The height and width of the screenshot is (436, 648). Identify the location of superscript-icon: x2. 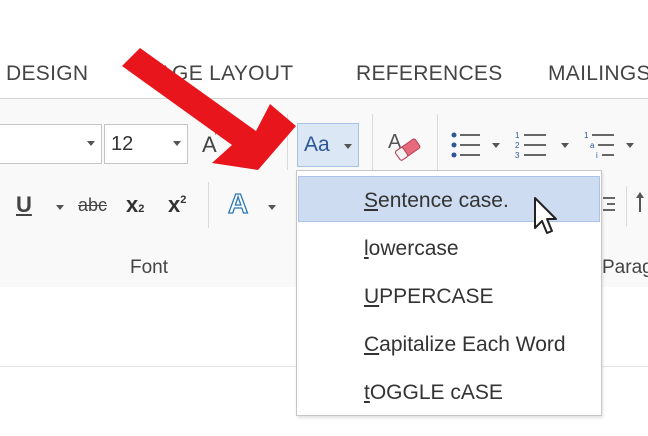
(177, 205).